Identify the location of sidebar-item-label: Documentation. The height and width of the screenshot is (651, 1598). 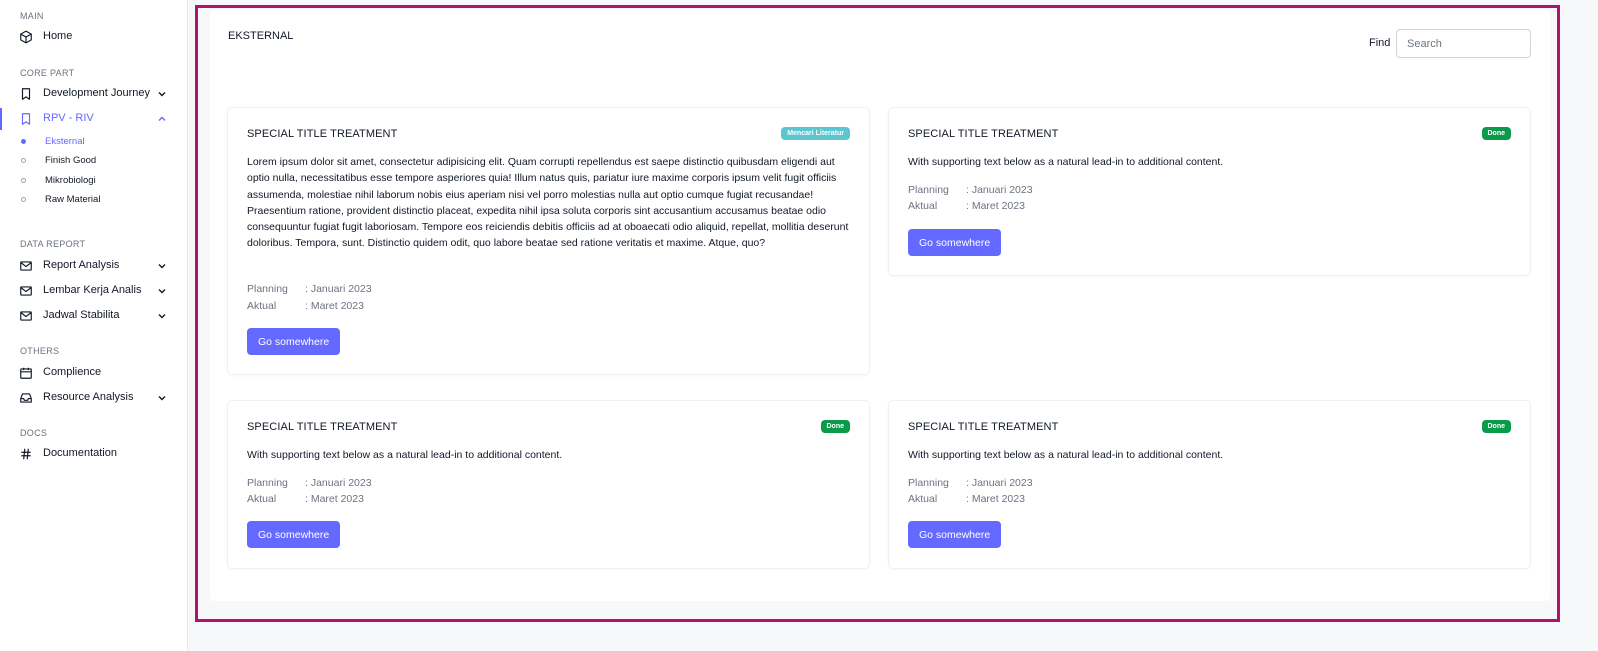
(80, 453).